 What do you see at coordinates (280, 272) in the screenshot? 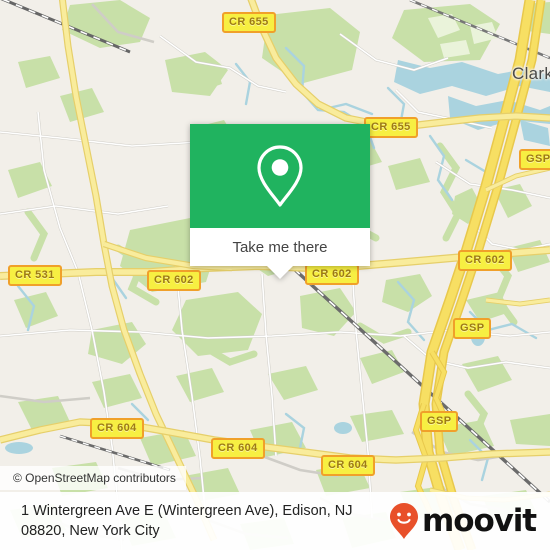
I see `callout-pointer-tail` at bounding box center [280, 272].